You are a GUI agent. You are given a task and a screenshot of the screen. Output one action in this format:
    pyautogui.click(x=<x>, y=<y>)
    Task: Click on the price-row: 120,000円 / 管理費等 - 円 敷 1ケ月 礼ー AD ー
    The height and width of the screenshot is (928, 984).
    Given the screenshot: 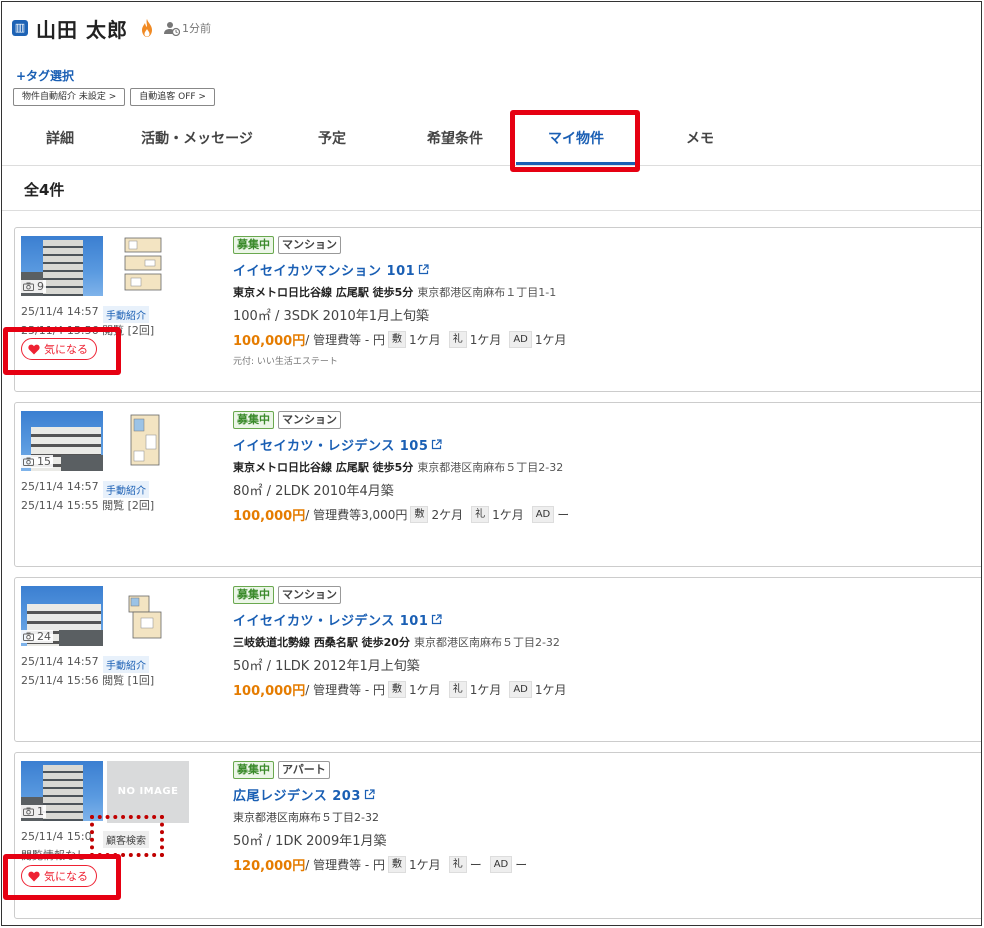 What is the action you would take?
    pyautogui.click(x=603, y=864)
    